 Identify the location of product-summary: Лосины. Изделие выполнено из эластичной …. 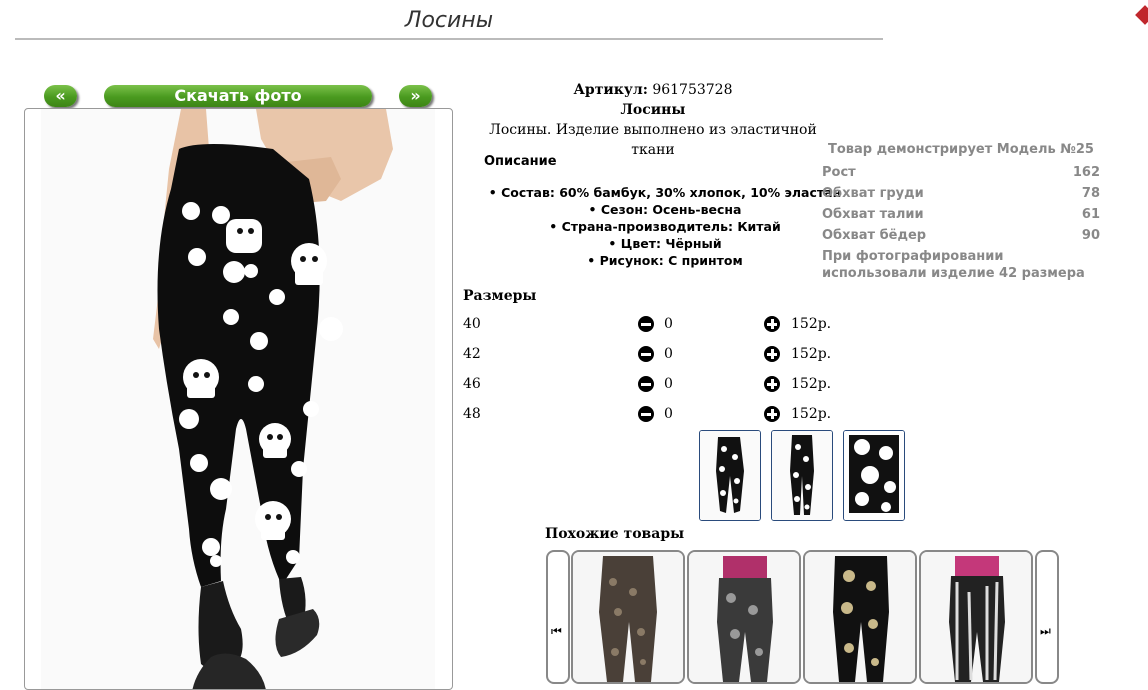
(653, 140).